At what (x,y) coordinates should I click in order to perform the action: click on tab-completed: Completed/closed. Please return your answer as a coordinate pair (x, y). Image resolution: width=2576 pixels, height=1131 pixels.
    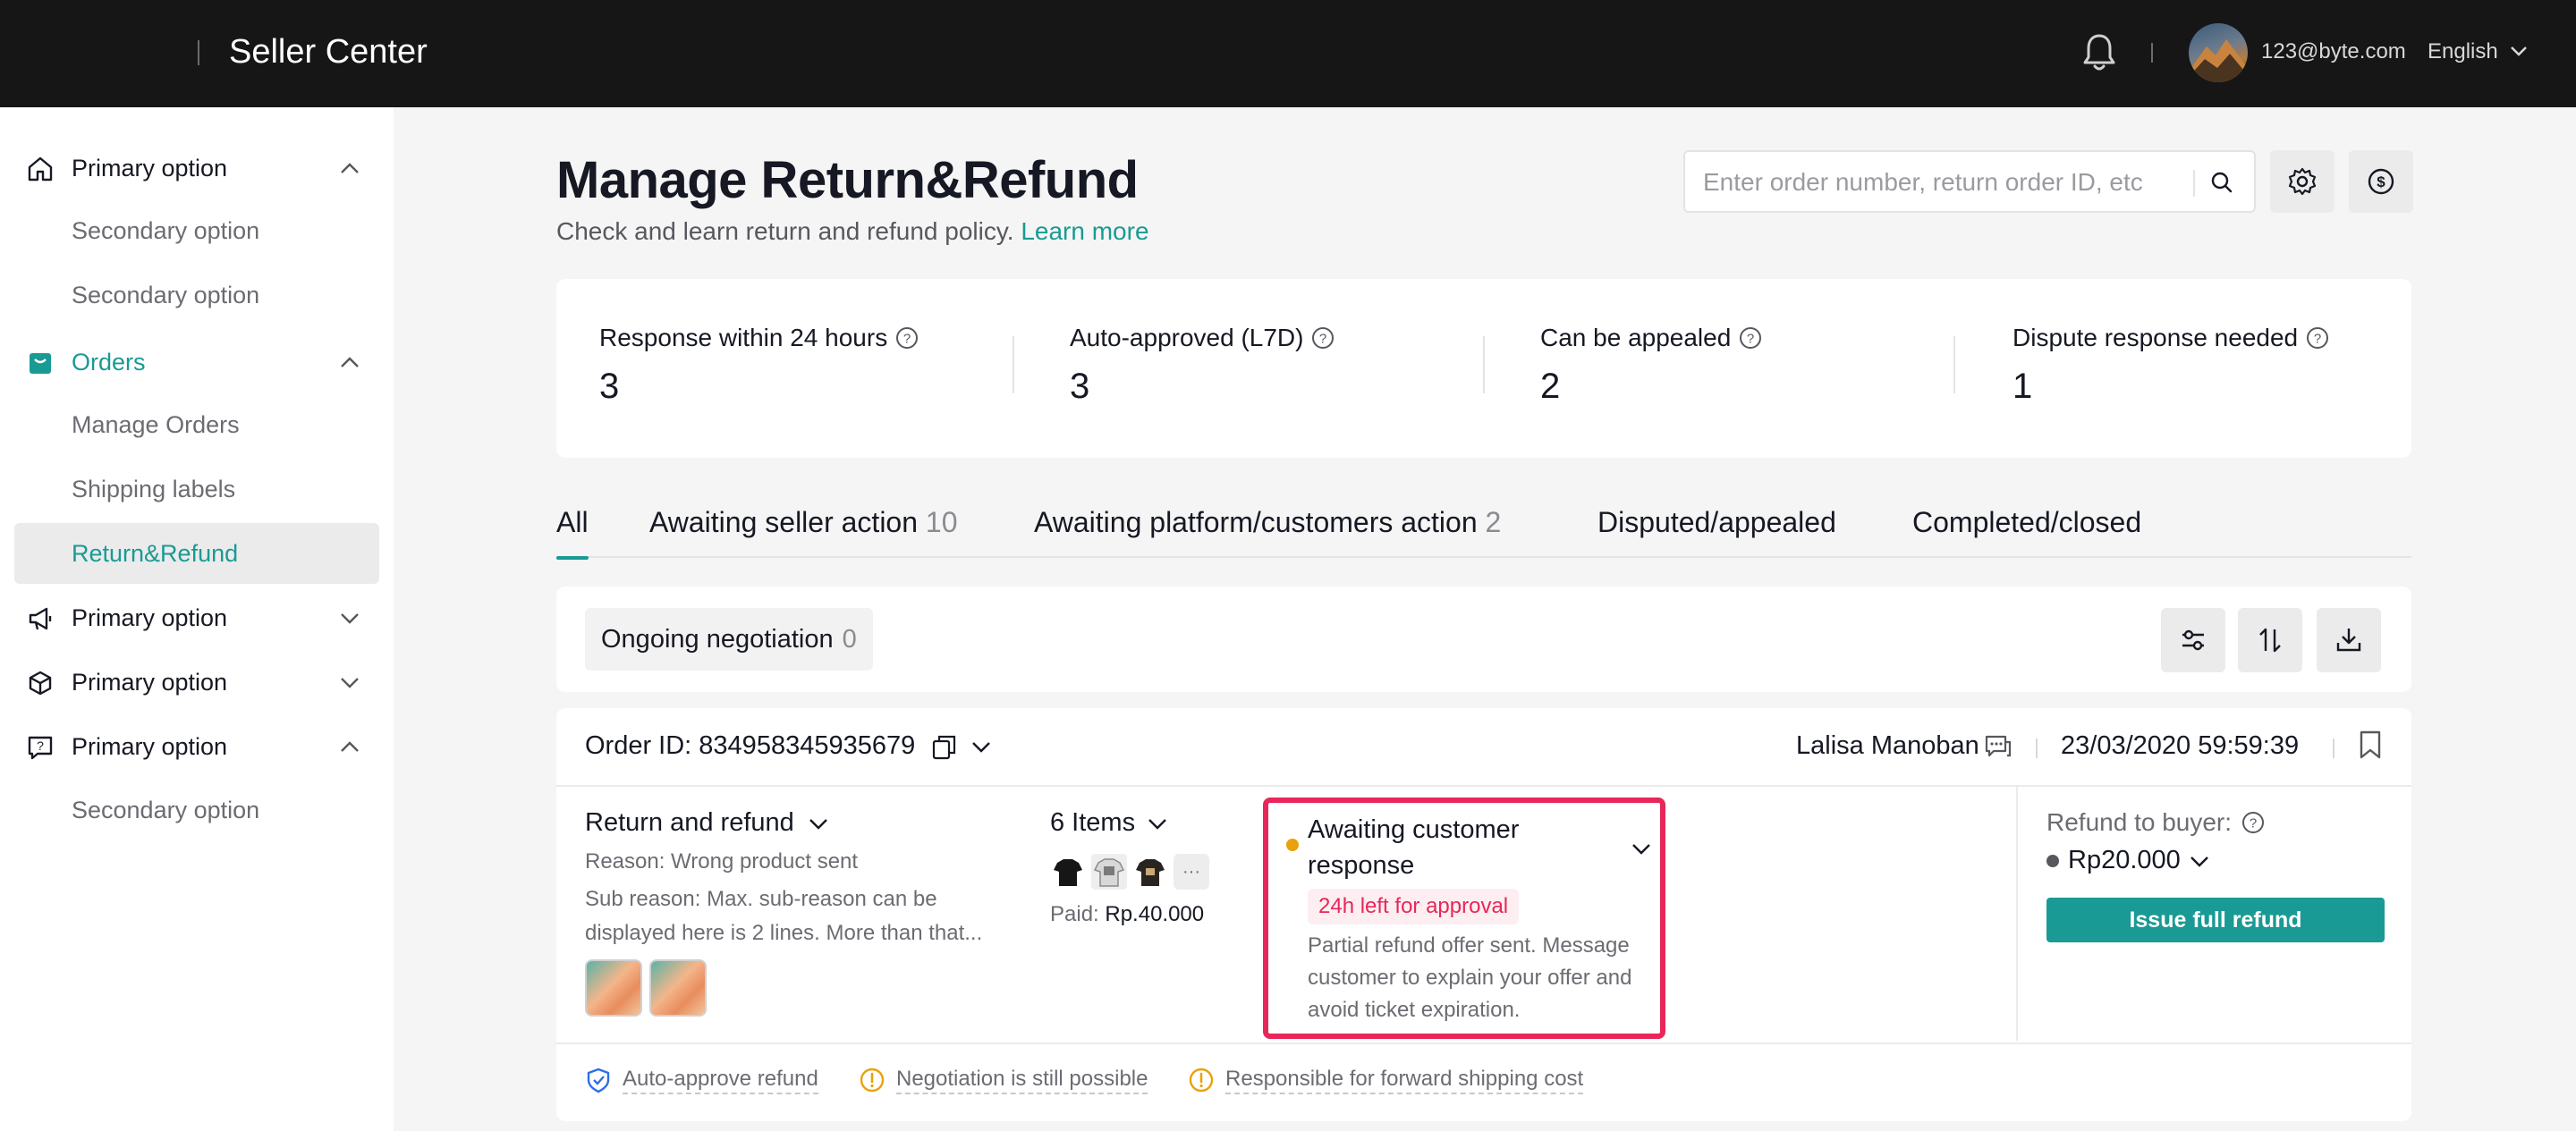
    Looking at the image, I should click on (2026, 532).